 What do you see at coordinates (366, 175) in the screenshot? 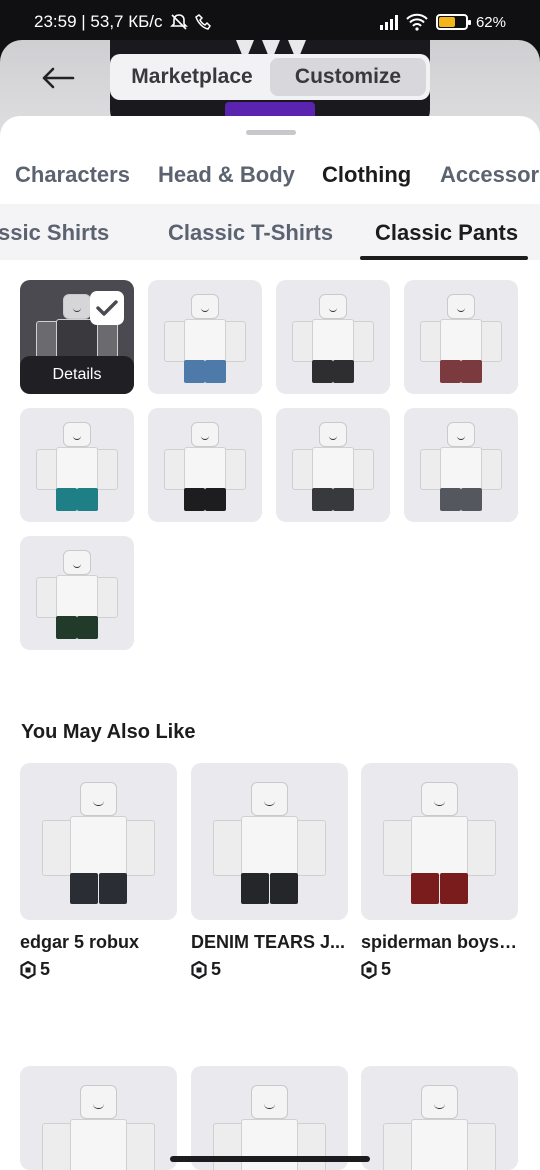
I see `tab-clothing: Clothing` at bounding box center [366, 175].